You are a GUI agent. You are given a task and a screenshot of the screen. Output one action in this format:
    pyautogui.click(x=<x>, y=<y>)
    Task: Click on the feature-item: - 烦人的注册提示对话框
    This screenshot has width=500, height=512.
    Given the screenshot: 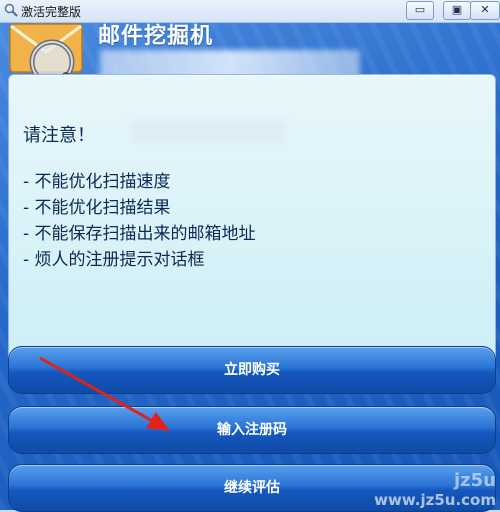 What is the action you would take?
    pyautogui.click(x=114, y=260)
    